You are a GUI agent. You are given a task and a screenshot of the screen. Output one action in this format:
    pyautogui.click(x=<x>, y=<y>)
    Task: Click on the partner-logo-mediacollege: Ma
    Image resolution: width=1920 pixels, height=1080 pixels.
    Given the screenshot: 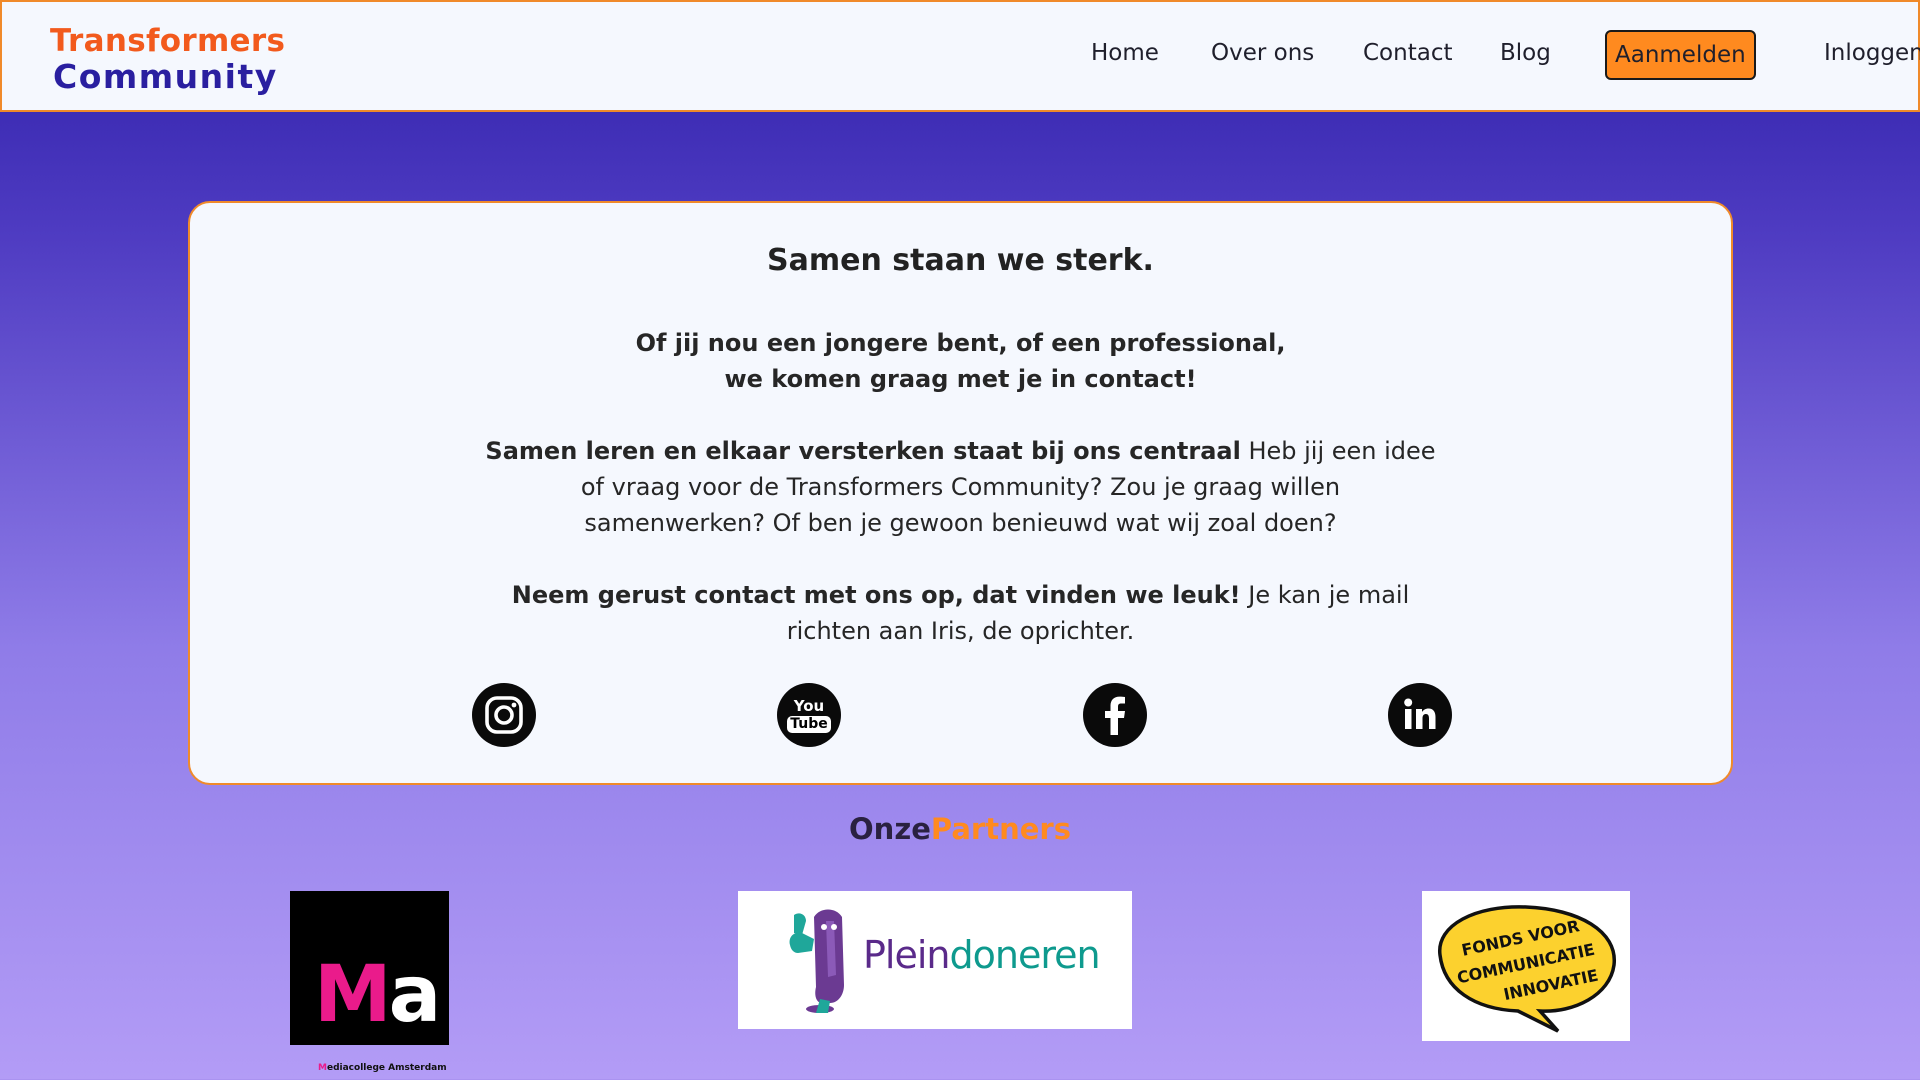 What is the action you would take?
    pyautogui.click(x=369, y=968)
    